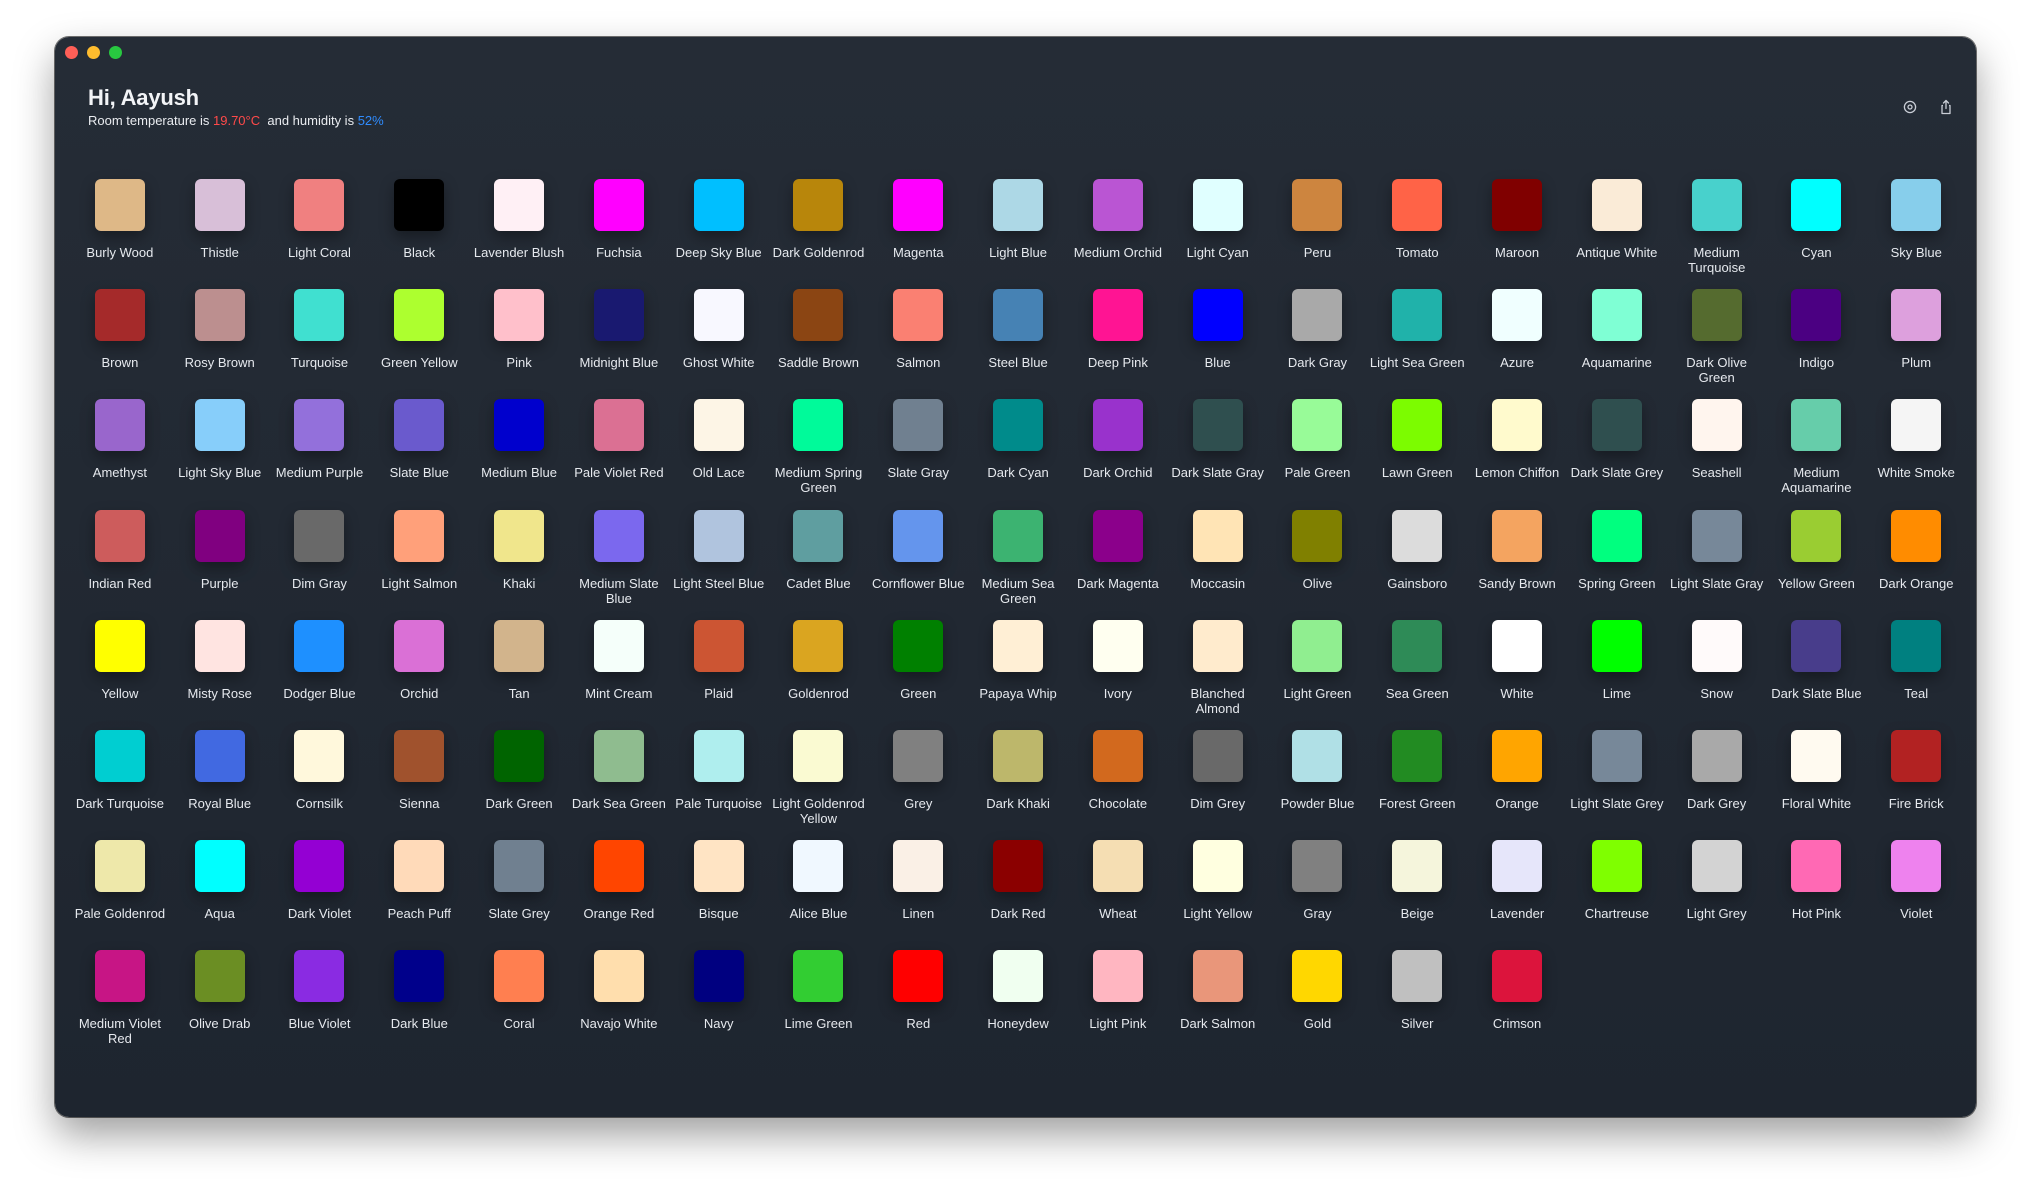 The height and width of the screenshot is (1192, 2032). I want to click on color-tile: Tomato, so click(1417, 234).